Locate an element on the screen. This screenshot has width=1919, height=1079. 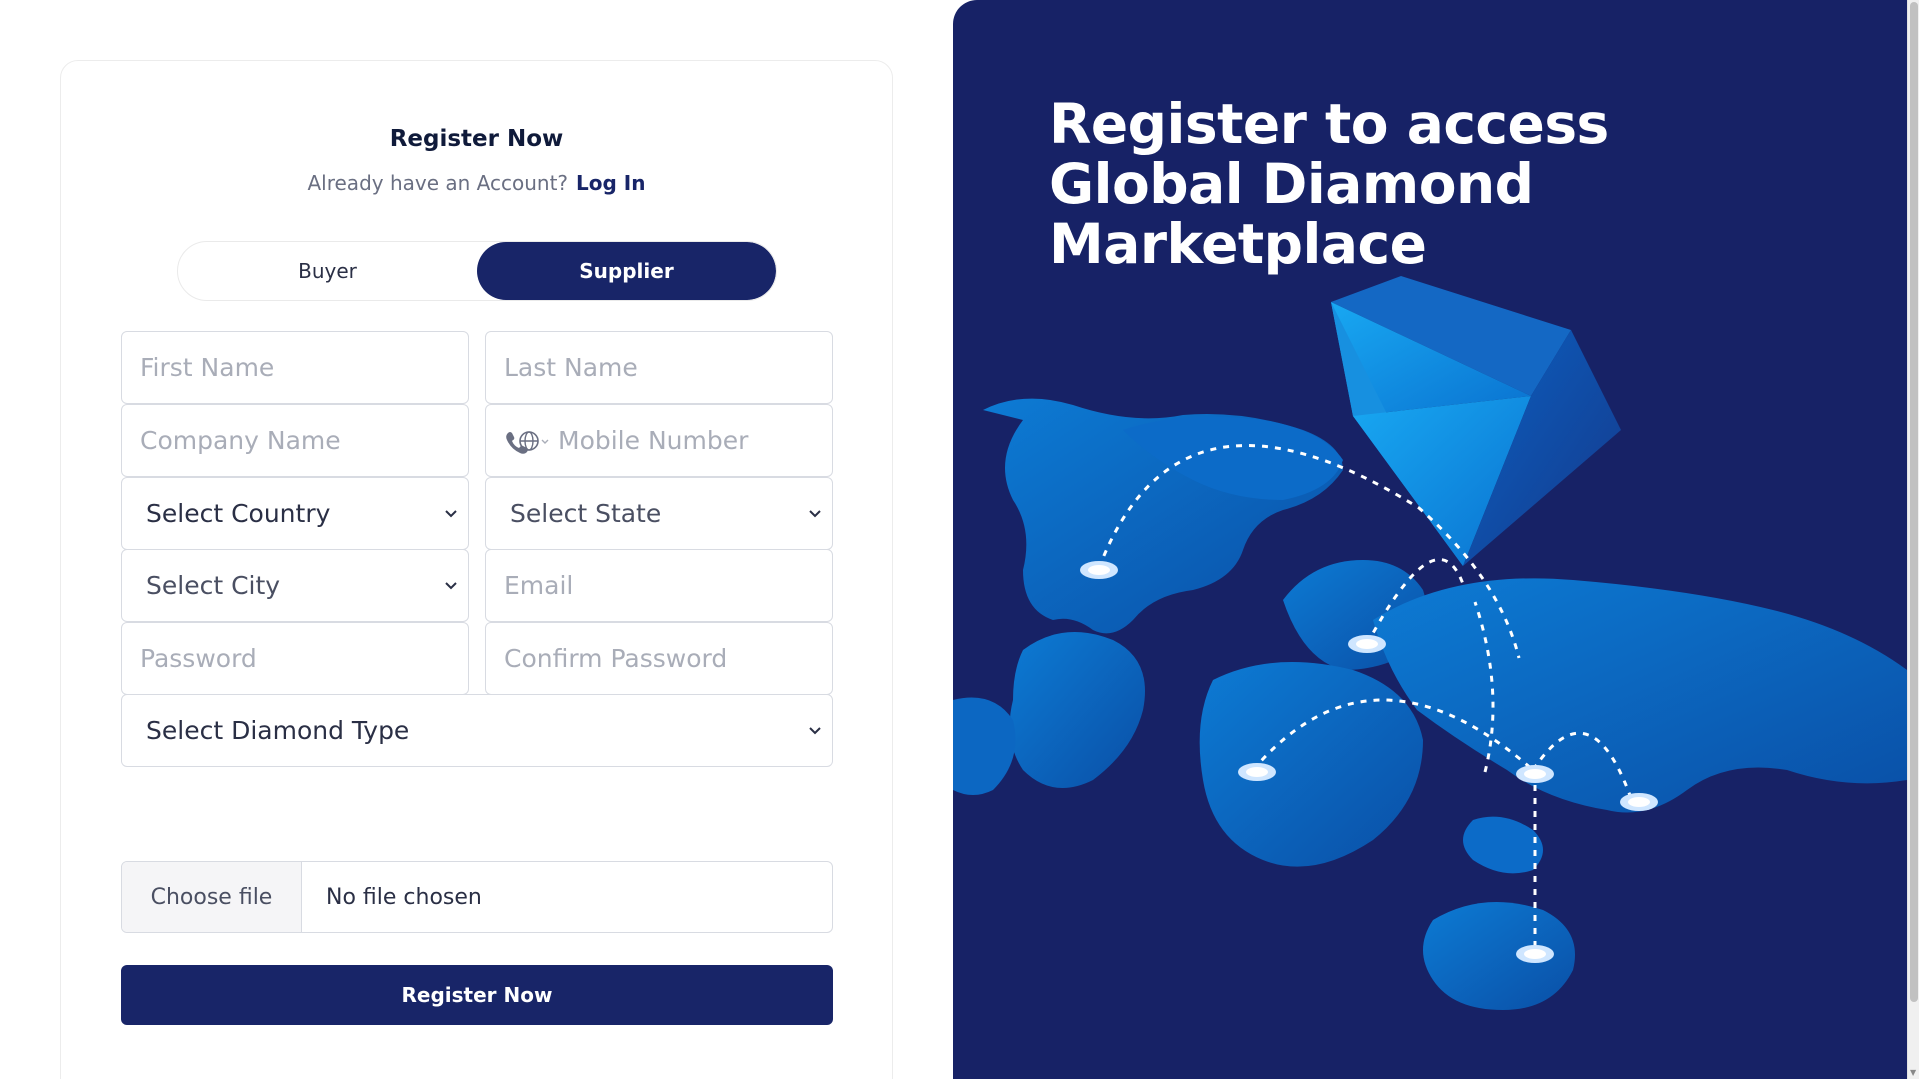
confirm-password-input: Confirm Password is located at coordinates (659, 658).